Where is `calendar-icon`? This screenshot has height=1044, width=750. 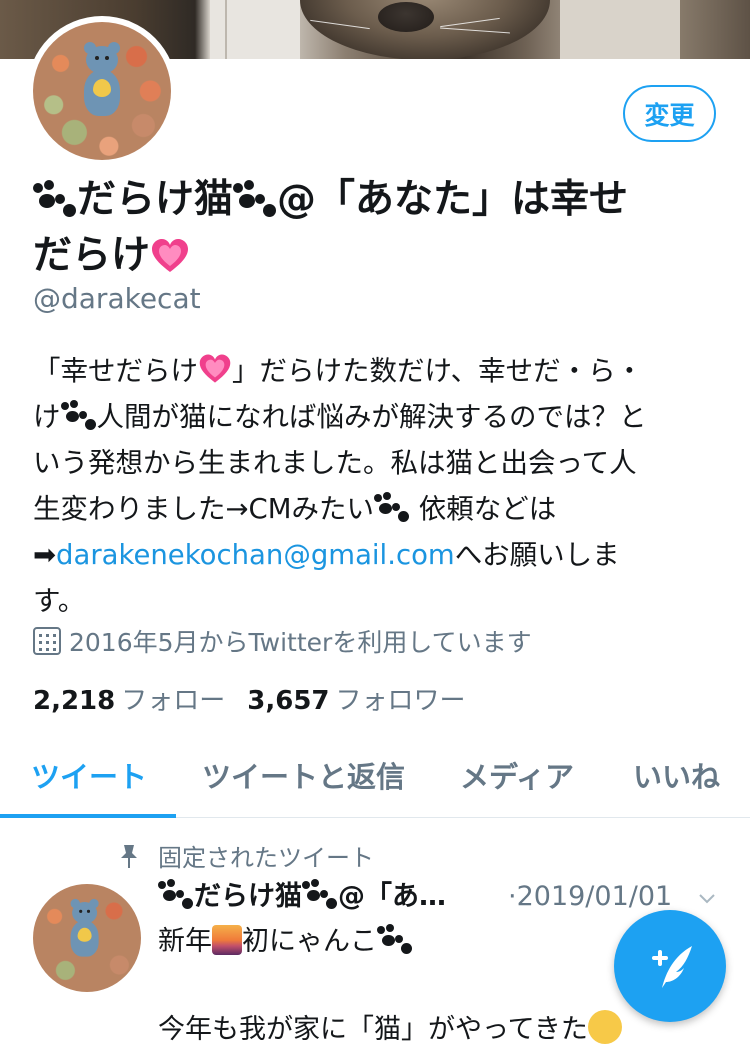
calendar-icon is located at coordinates (47, 641).